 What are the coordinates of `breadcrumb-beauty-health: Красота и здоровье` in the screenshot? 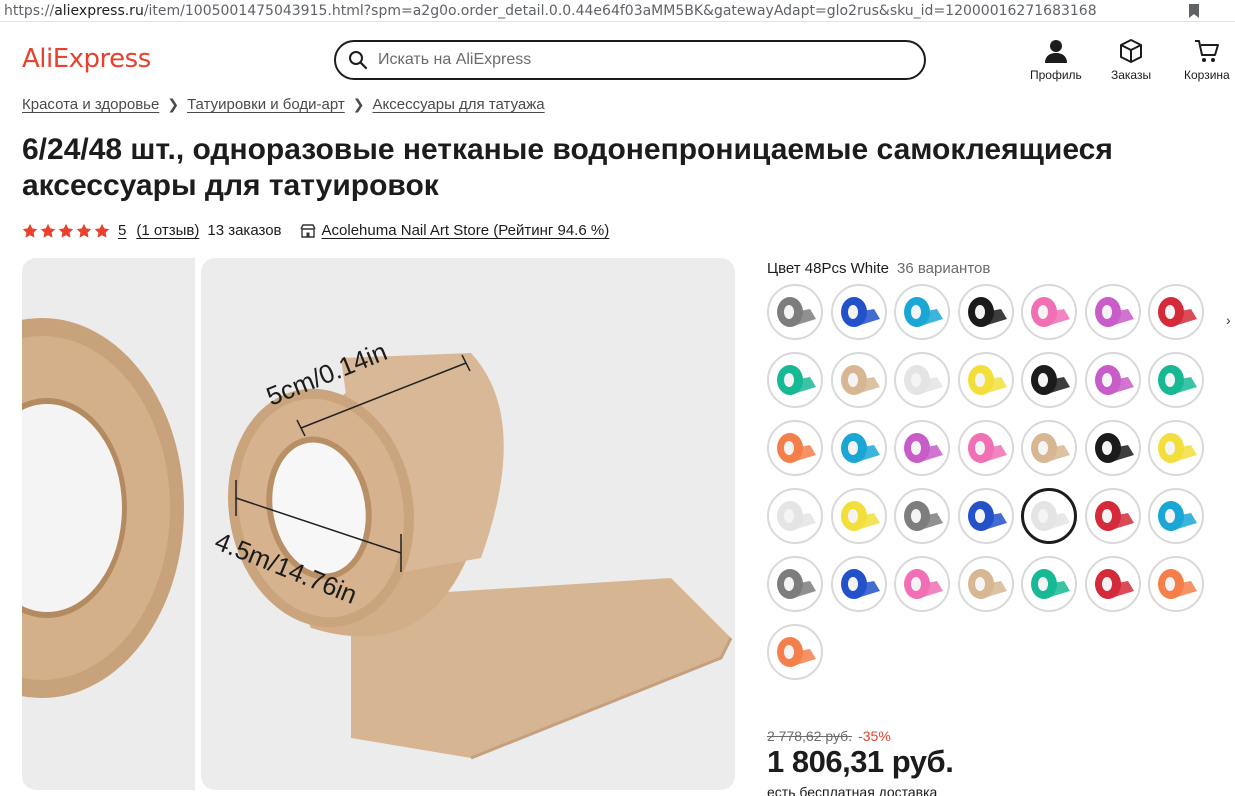 It's located at (90, 104).